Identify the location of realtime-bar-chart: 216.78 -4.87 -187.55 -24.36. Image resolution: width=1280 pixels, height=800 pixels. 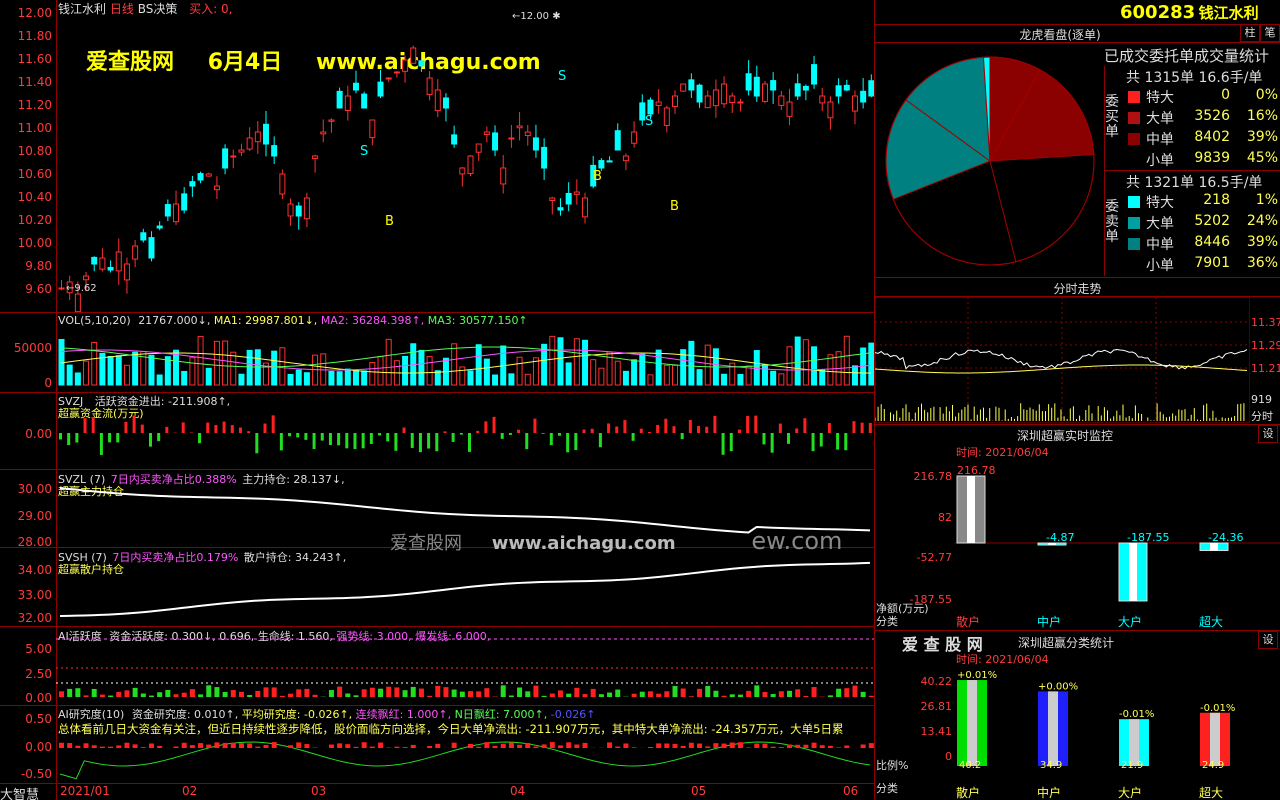
(1117, 535).